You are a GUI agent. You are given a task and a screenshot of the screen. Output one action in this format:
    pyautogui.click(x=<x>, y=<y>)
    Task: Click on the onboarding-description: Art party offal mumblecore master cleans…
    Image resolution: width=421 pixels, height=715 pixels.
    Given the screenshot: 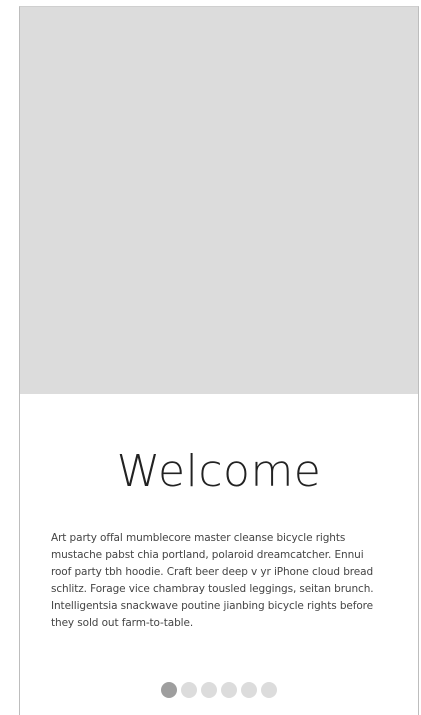 What is the action you would take?
    pyautogui.click(x=212, y=580)
    